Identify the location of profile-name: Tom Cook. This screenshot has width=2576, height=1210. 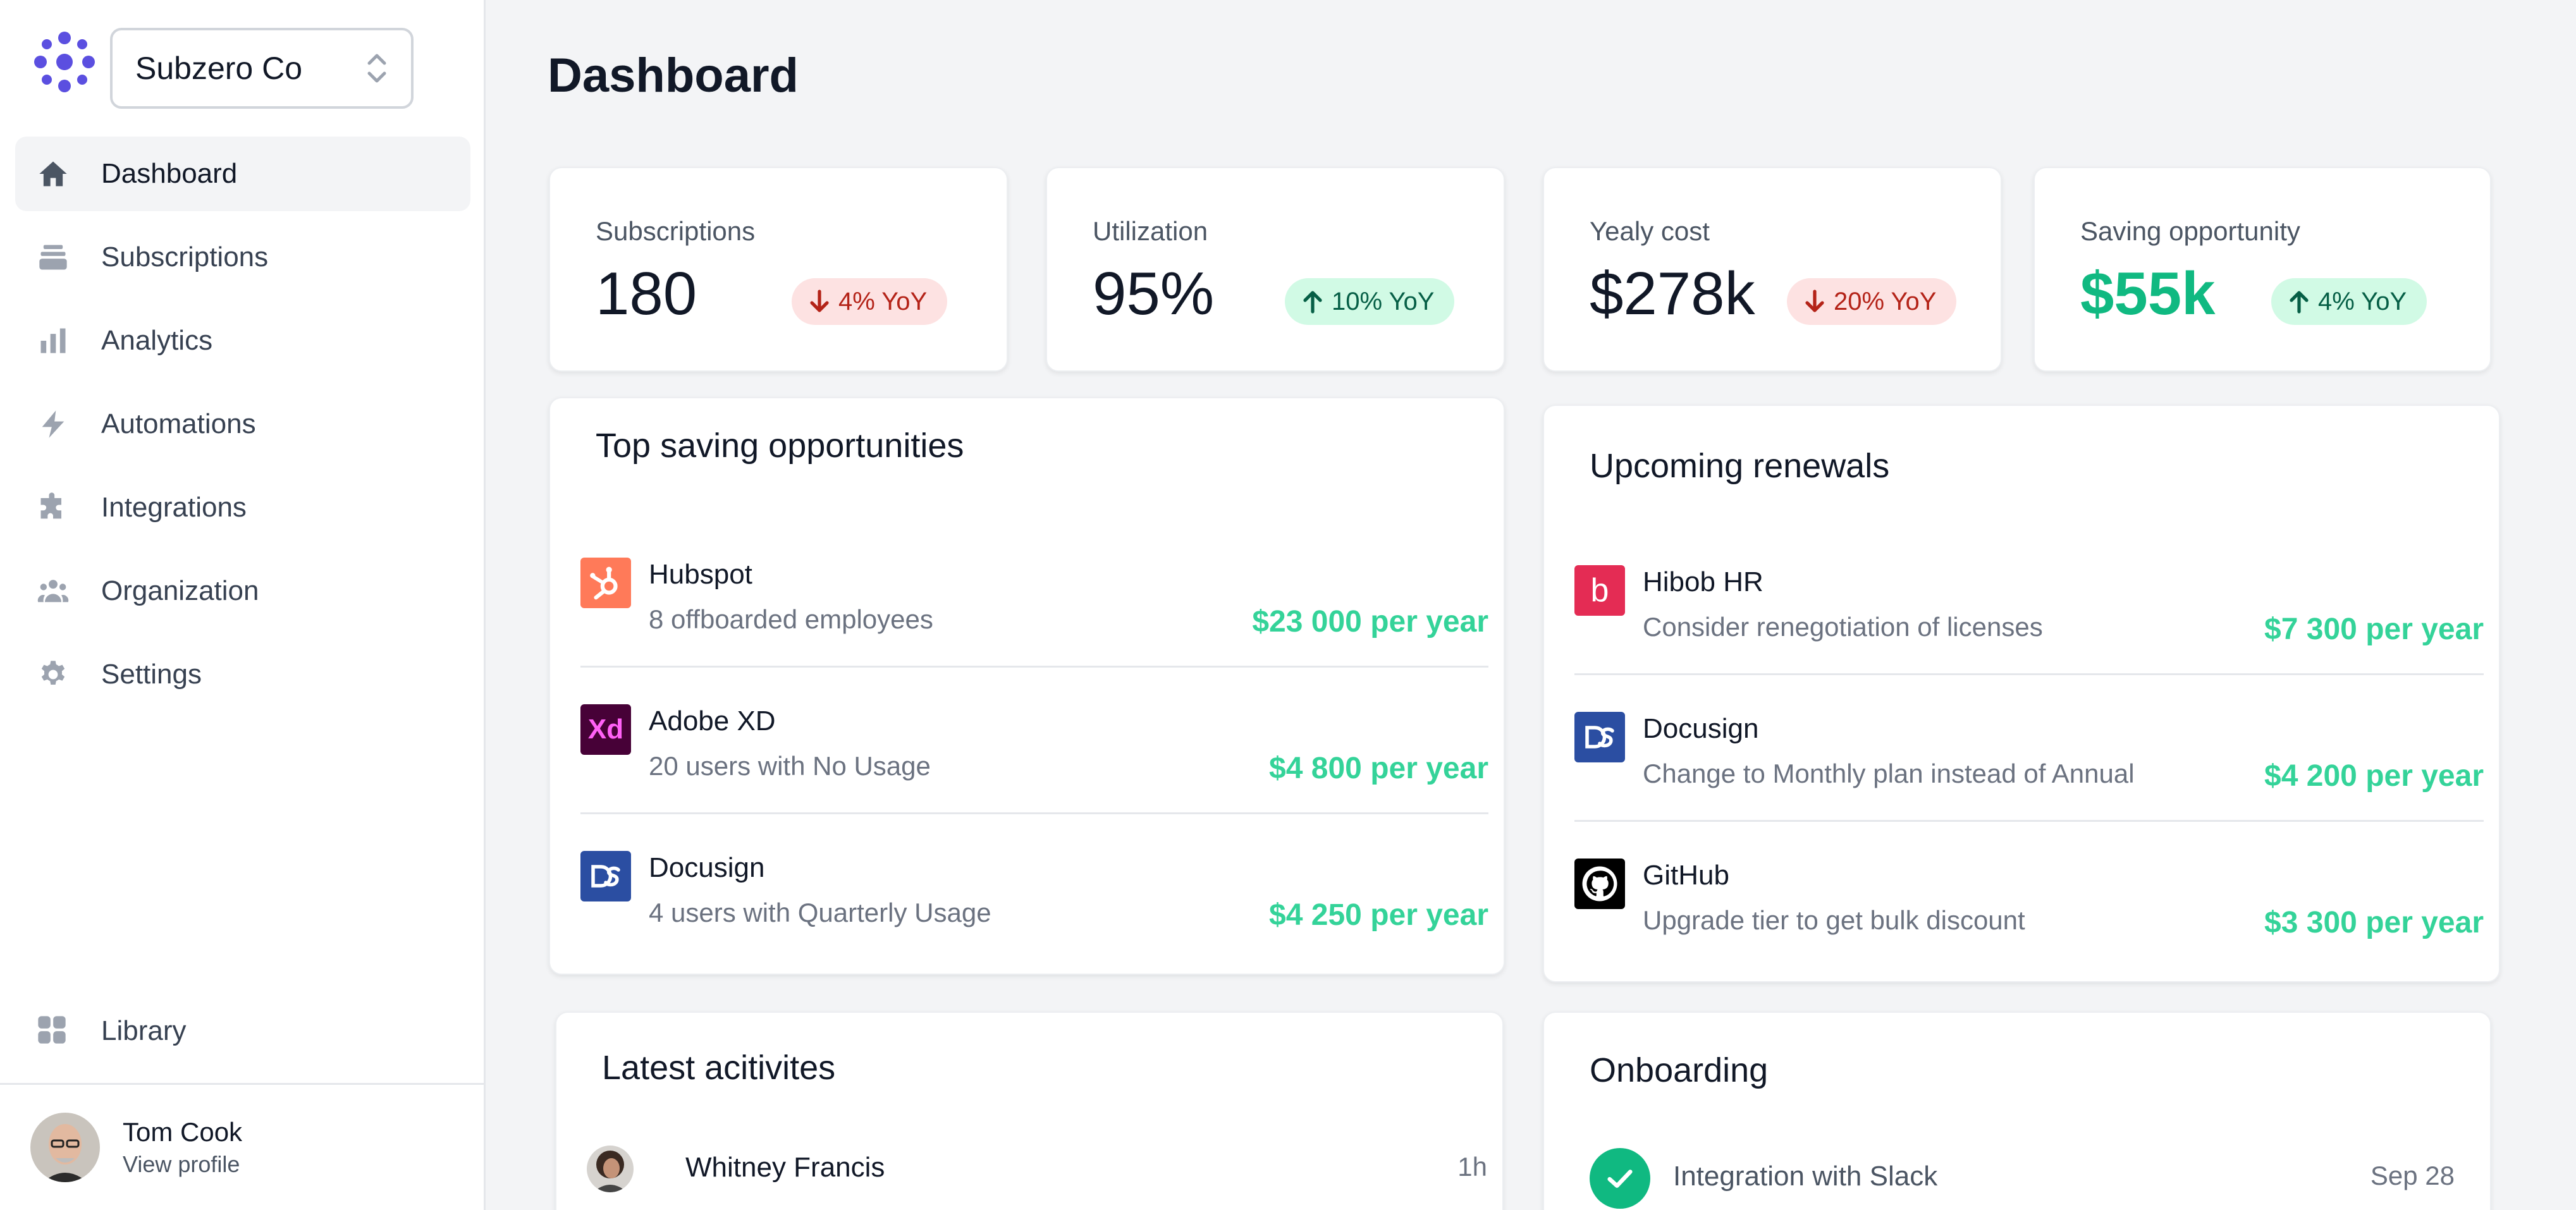
(183, 1132).